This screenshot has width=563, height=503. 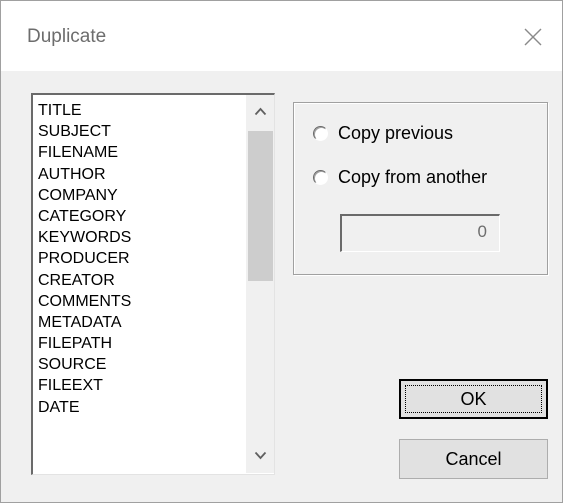 I want to click on close-icon, so click(x=533, y=37).